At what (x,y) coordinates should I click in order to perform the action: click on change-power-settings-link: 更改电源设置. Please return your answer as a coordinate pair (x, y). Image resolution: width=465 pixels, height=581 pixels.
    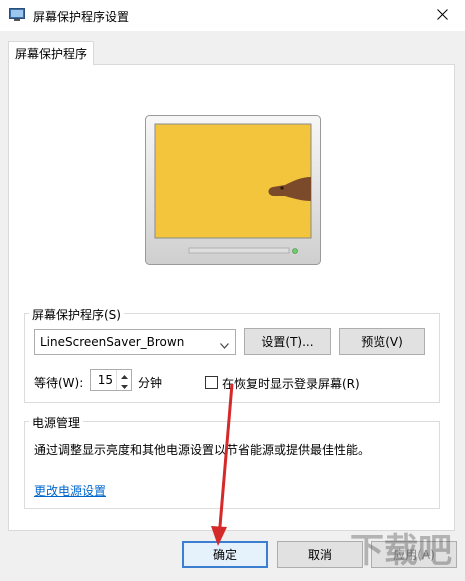
    Looking at the image, I should click on (70, 490).